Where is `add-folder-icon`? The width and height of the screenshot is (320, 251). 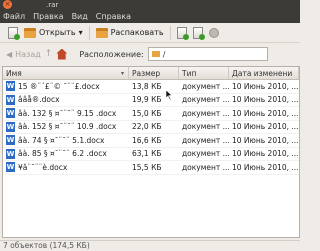 add-folder-icon is located at coordinates (198, 33).